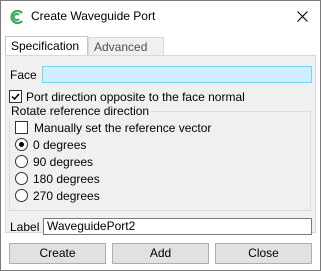 The image size is (321, 271). What do you see at coordinates (160, 253) in the screenshot?
I see `add-button: Add` at bounding box center [160, 253].